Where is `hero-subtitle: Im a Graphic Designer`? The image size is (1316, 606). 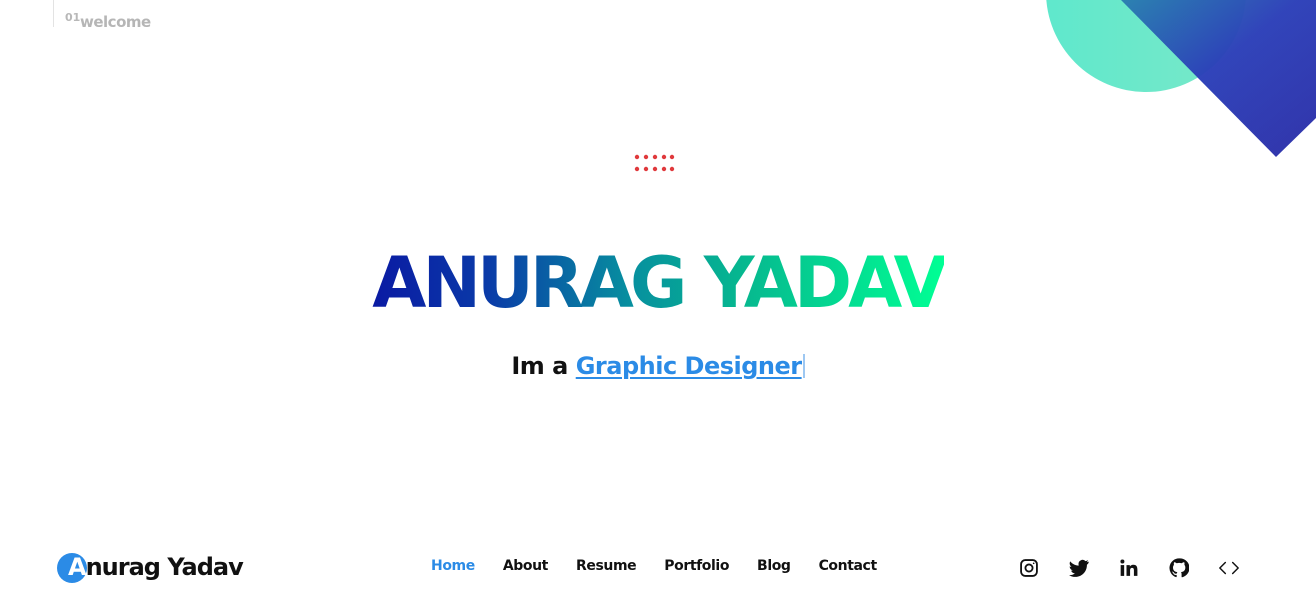 hero-subtitle: Im a Graphic Designer is located at coordinates (658, 366).